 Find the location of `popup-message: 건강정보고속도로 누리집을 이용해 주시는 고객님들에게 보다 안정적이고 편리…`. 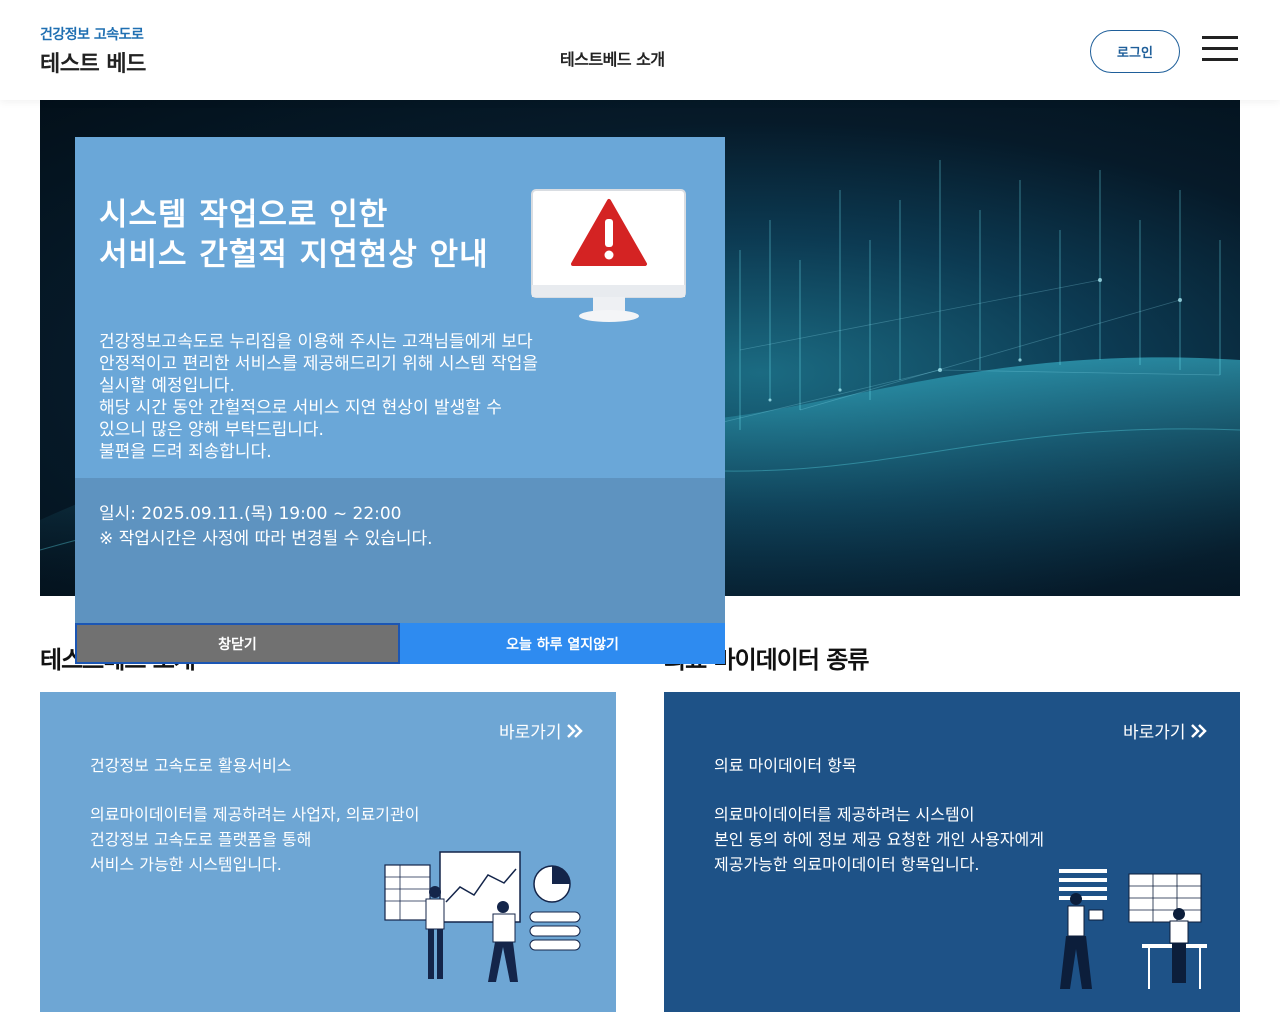

popup-message: 건강정보고속도로 누리집을 이용해 주시는 고객님들에게 보다 안정적이고 편리… is located at coordinates (319, 397).